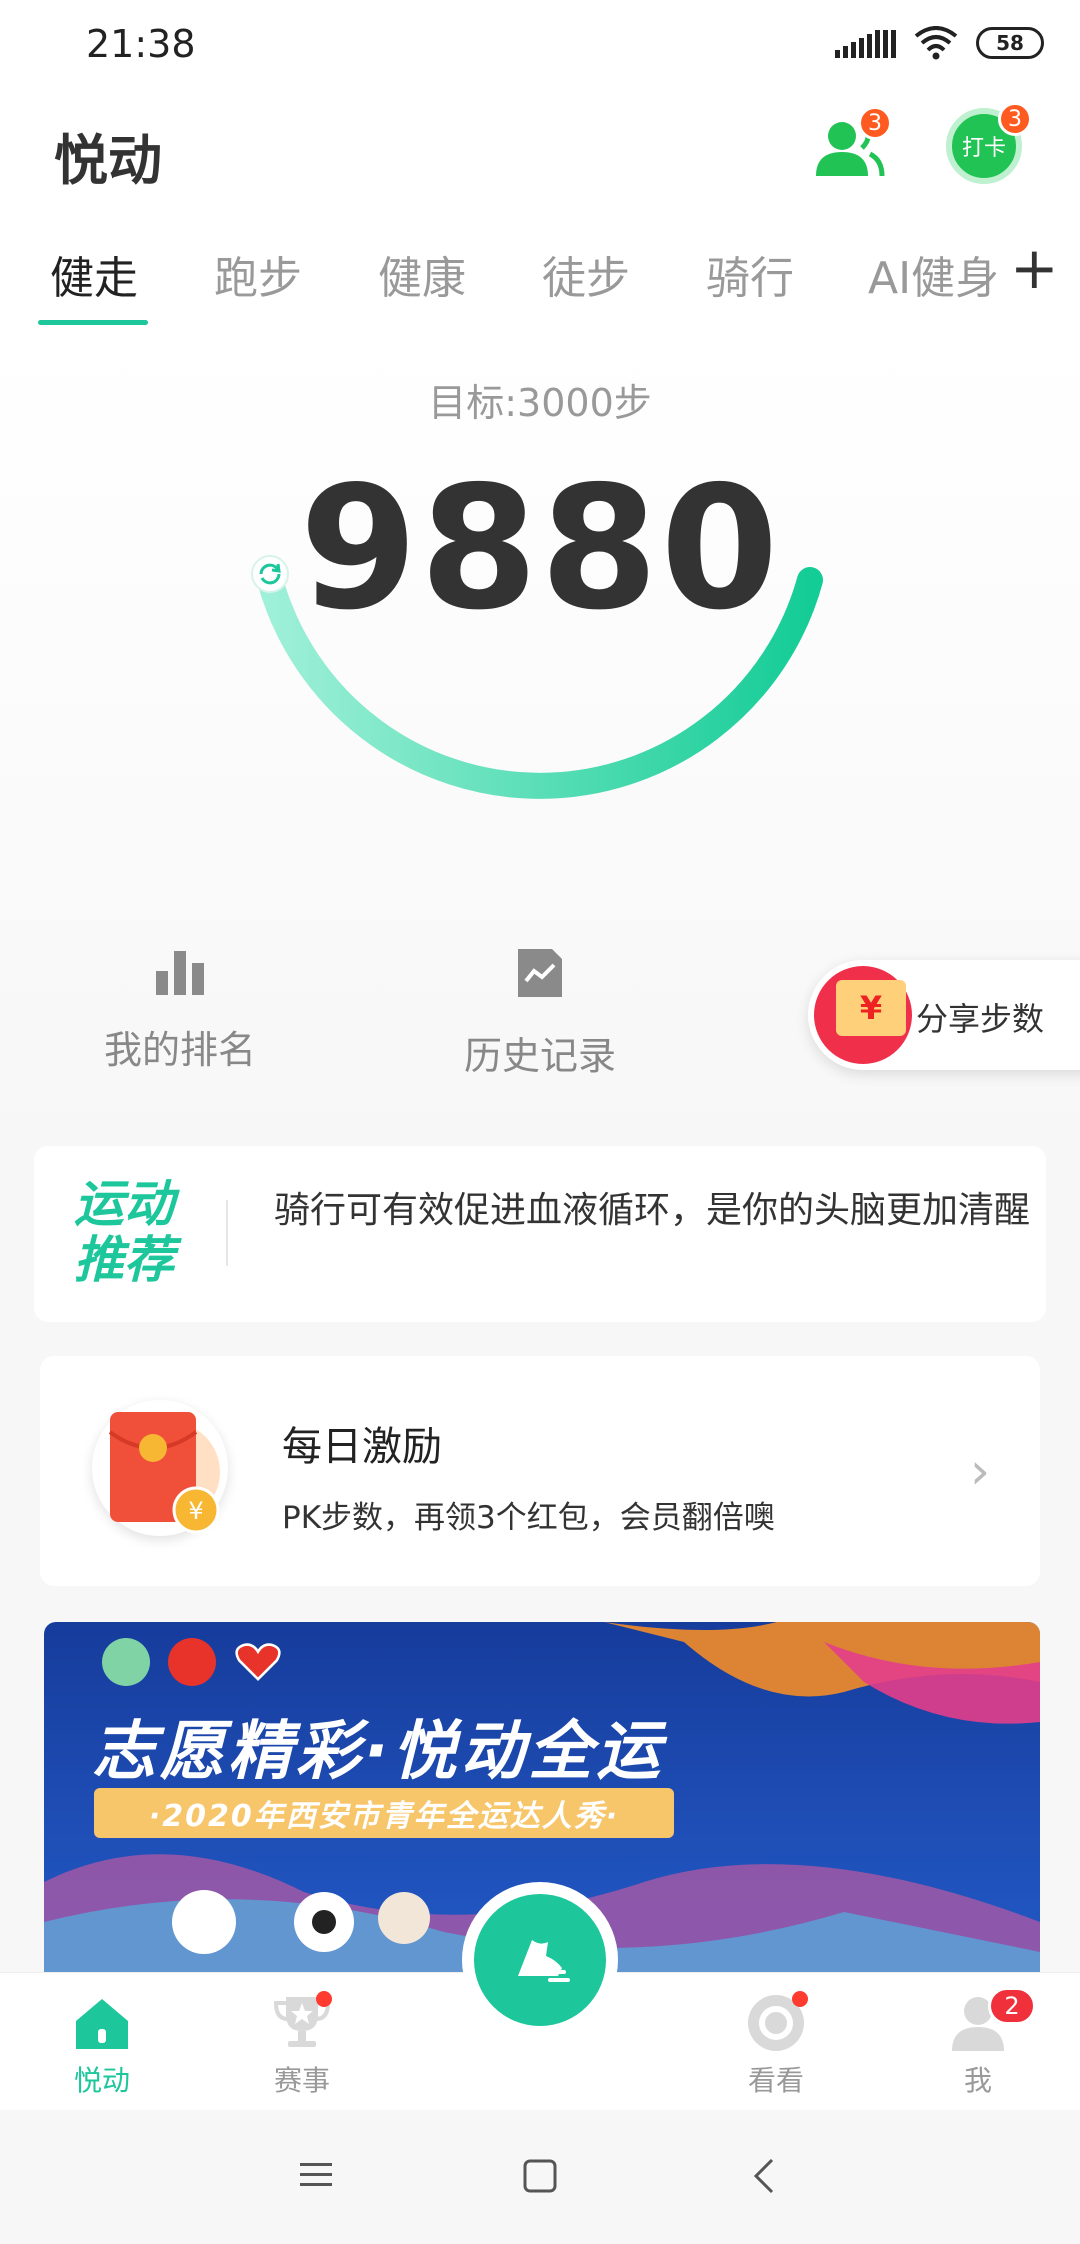 Image resolution: width=1080 pixels, height=2244 pixels. What do you see at coordinates (652, 1210) in the screenshot?
I see `recommendation-text: 骑行可有效促进血液循环，是你的头脑更加清醒` at bounding box center [652, 1210].